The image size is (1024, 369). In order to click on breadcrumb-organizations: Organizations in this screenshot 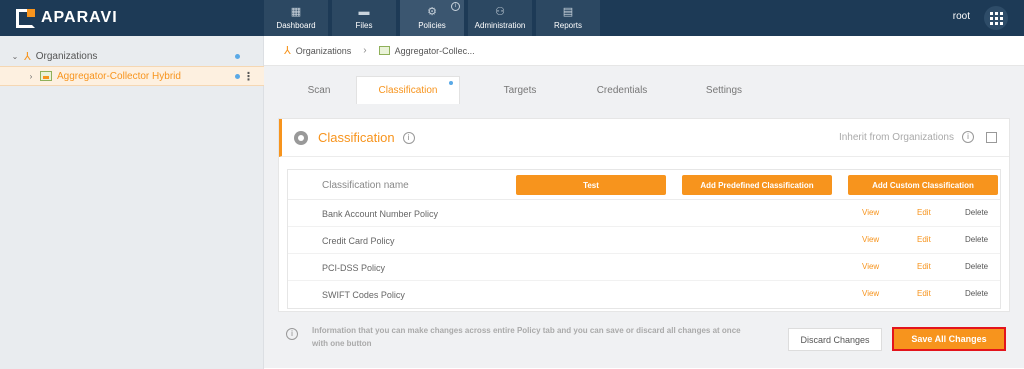, I will do `click(324, 51)`.